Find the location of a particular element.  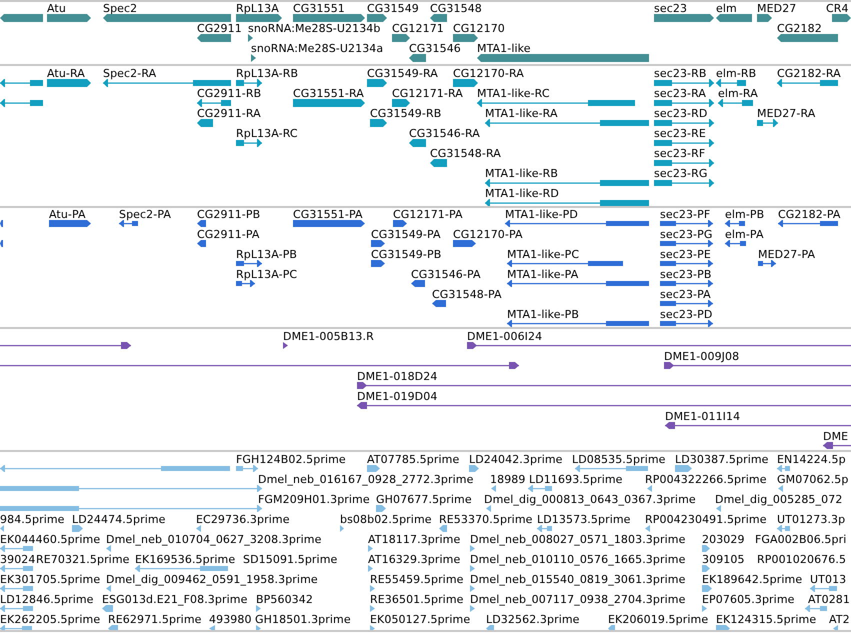

feature-label: RpL13A is located at coordinates (257, 9).